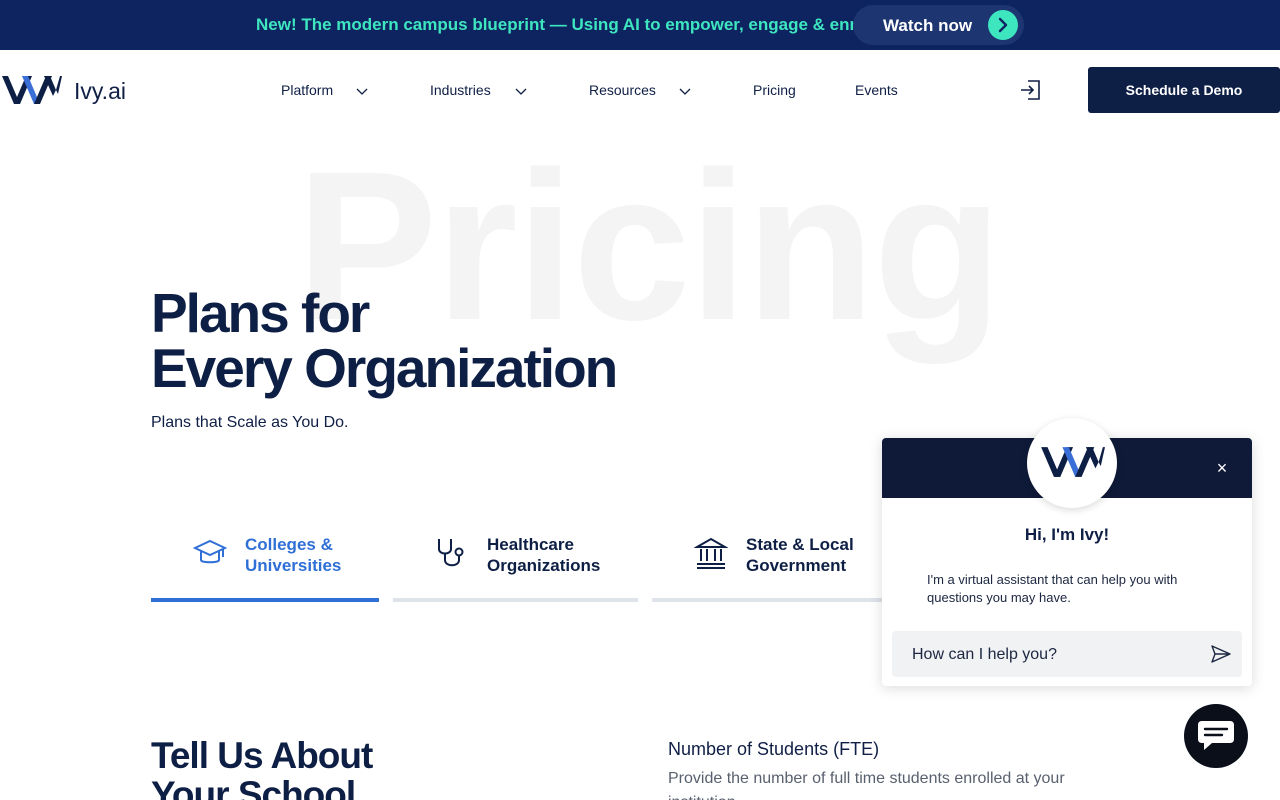 Image resolution: width=1280 pixels, height=800 pixels. I want to click on section-title: Tell Us About Your School, so click(262, 767).